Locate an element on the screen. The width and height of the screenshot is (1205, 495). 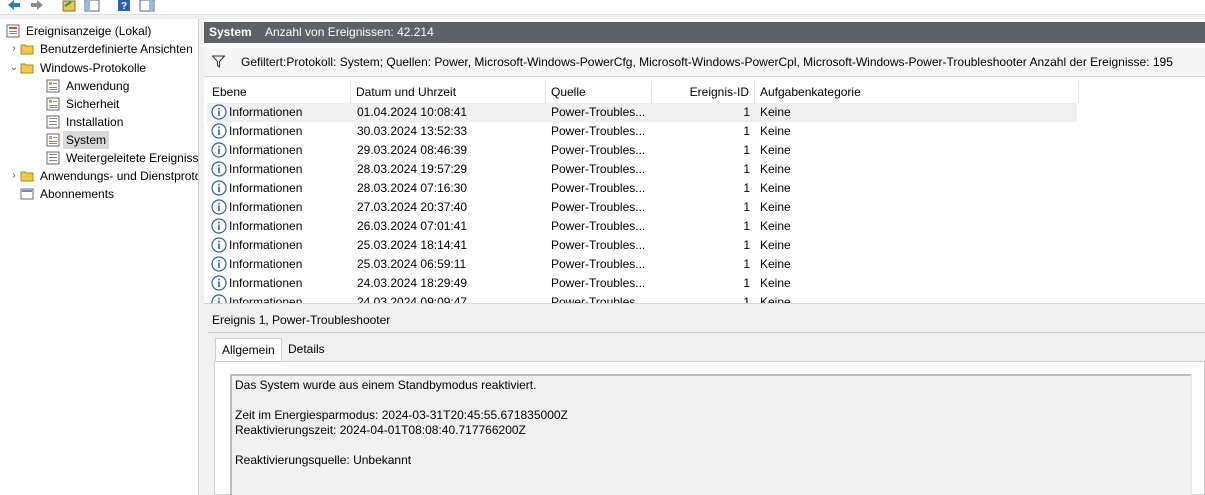
event-viewer-icon is located at coordinates (13, 31).